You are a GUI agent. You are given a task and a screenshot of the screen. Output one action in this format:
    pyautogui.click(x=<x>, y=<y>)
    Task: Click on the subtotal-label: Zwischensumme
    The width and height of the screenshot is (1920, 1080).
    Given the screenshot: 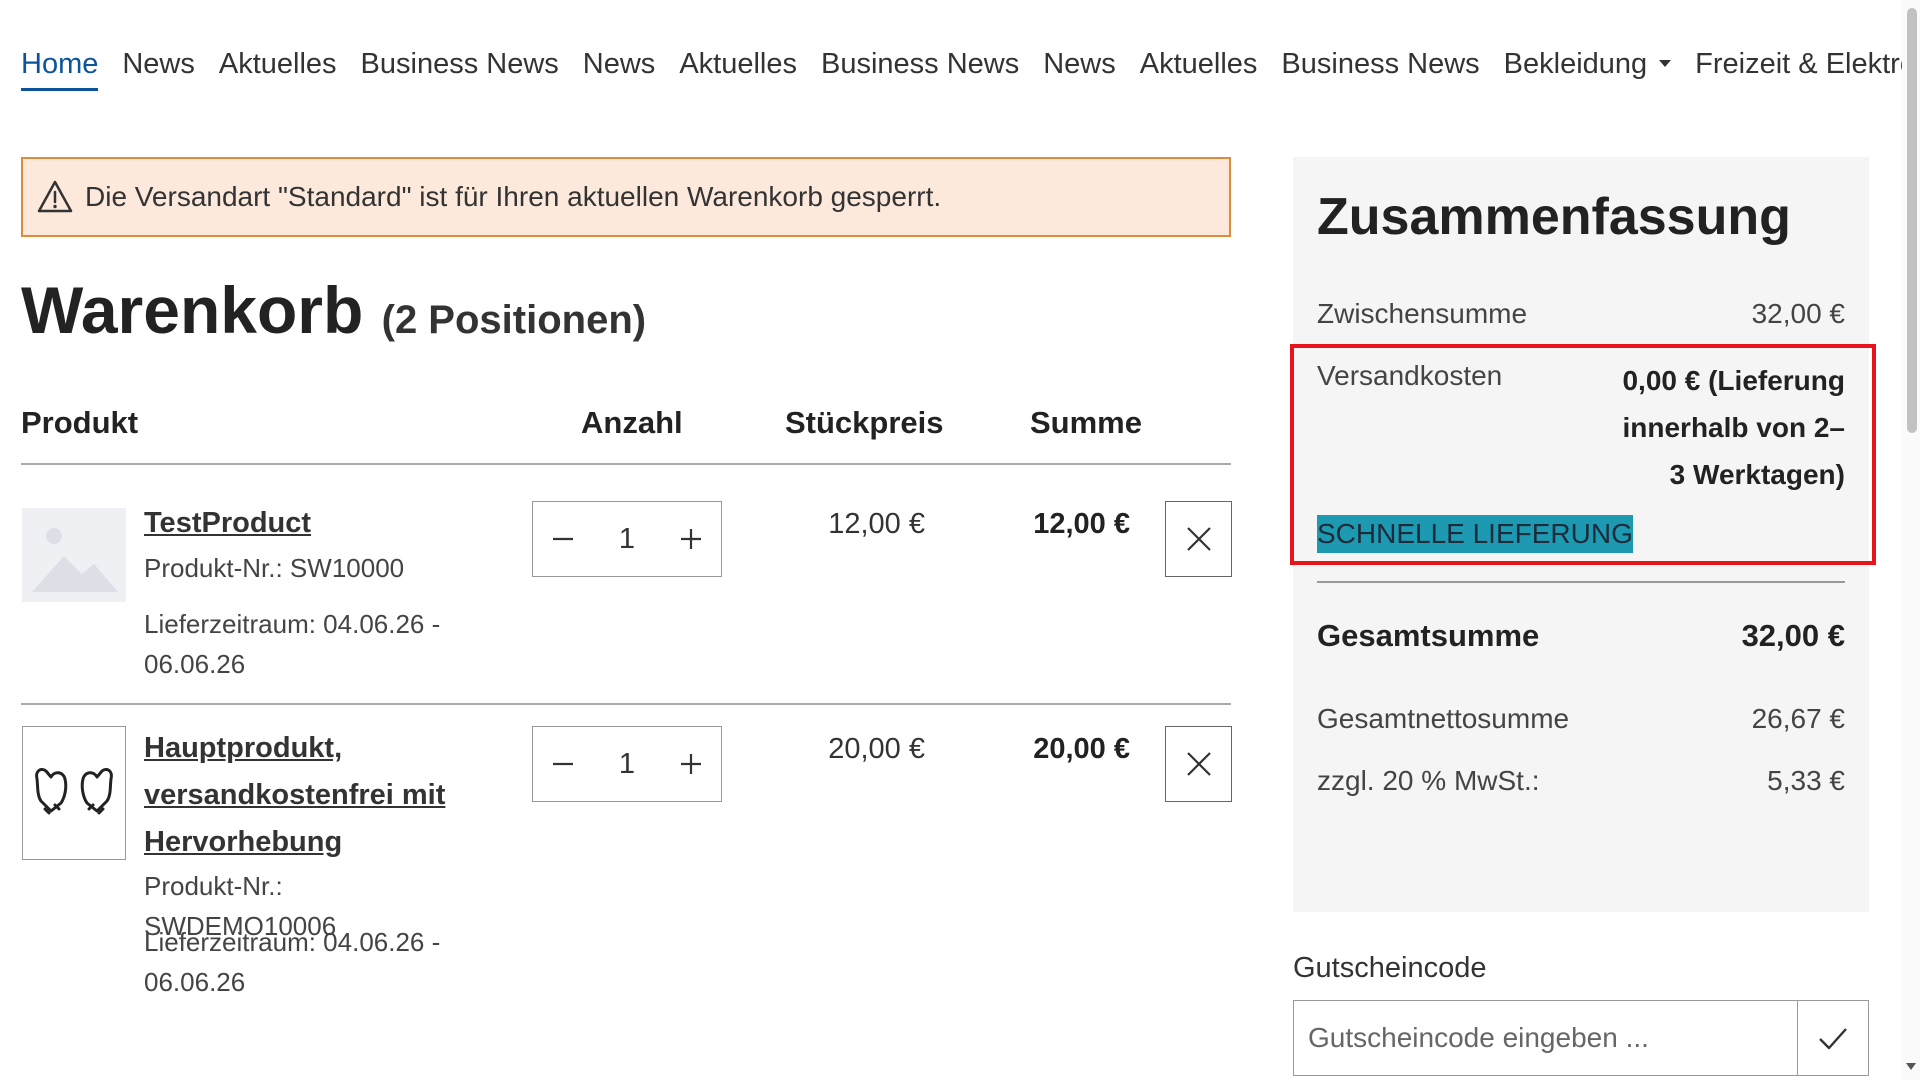 What is the action you would take?
    pyautogui.click(x=1422, y=313)
    